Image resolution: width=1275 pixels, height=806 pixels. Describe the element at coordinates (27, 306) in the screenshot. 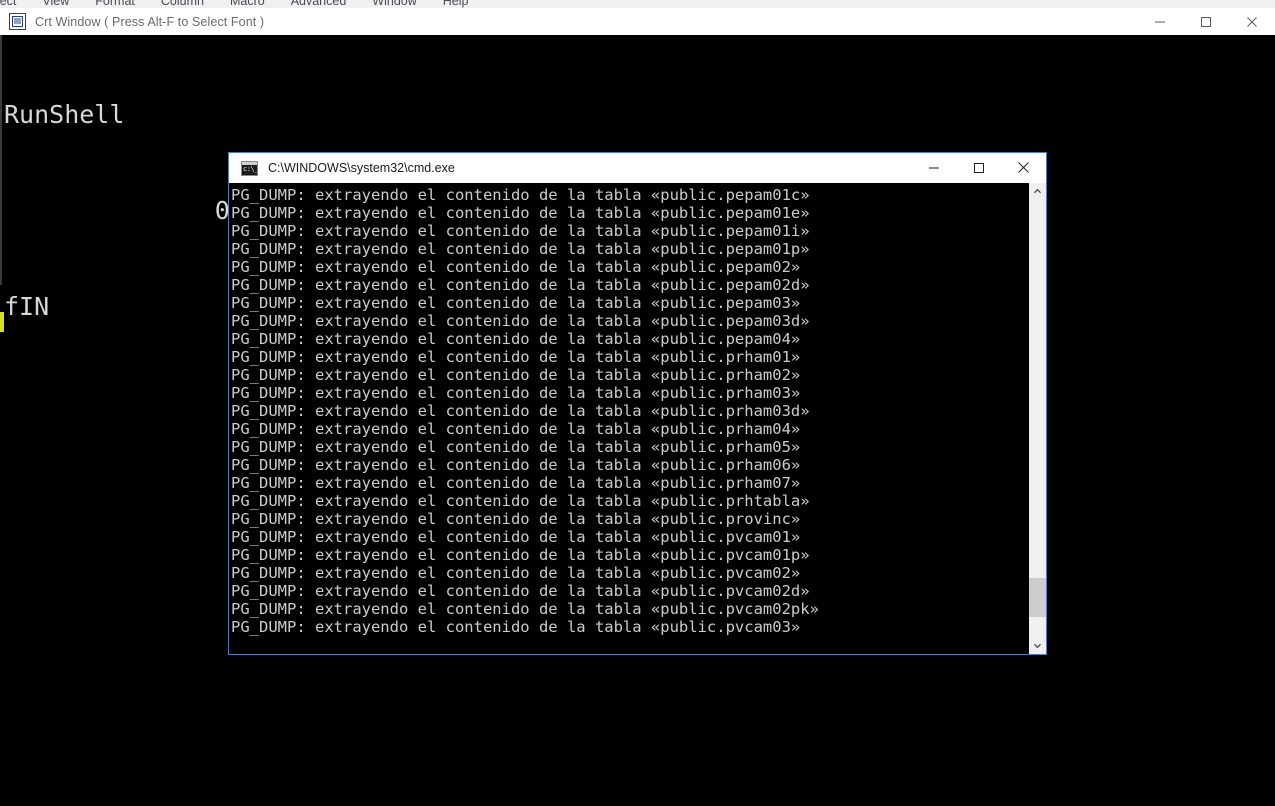

I see `crt-console-line: fIN` at that location.